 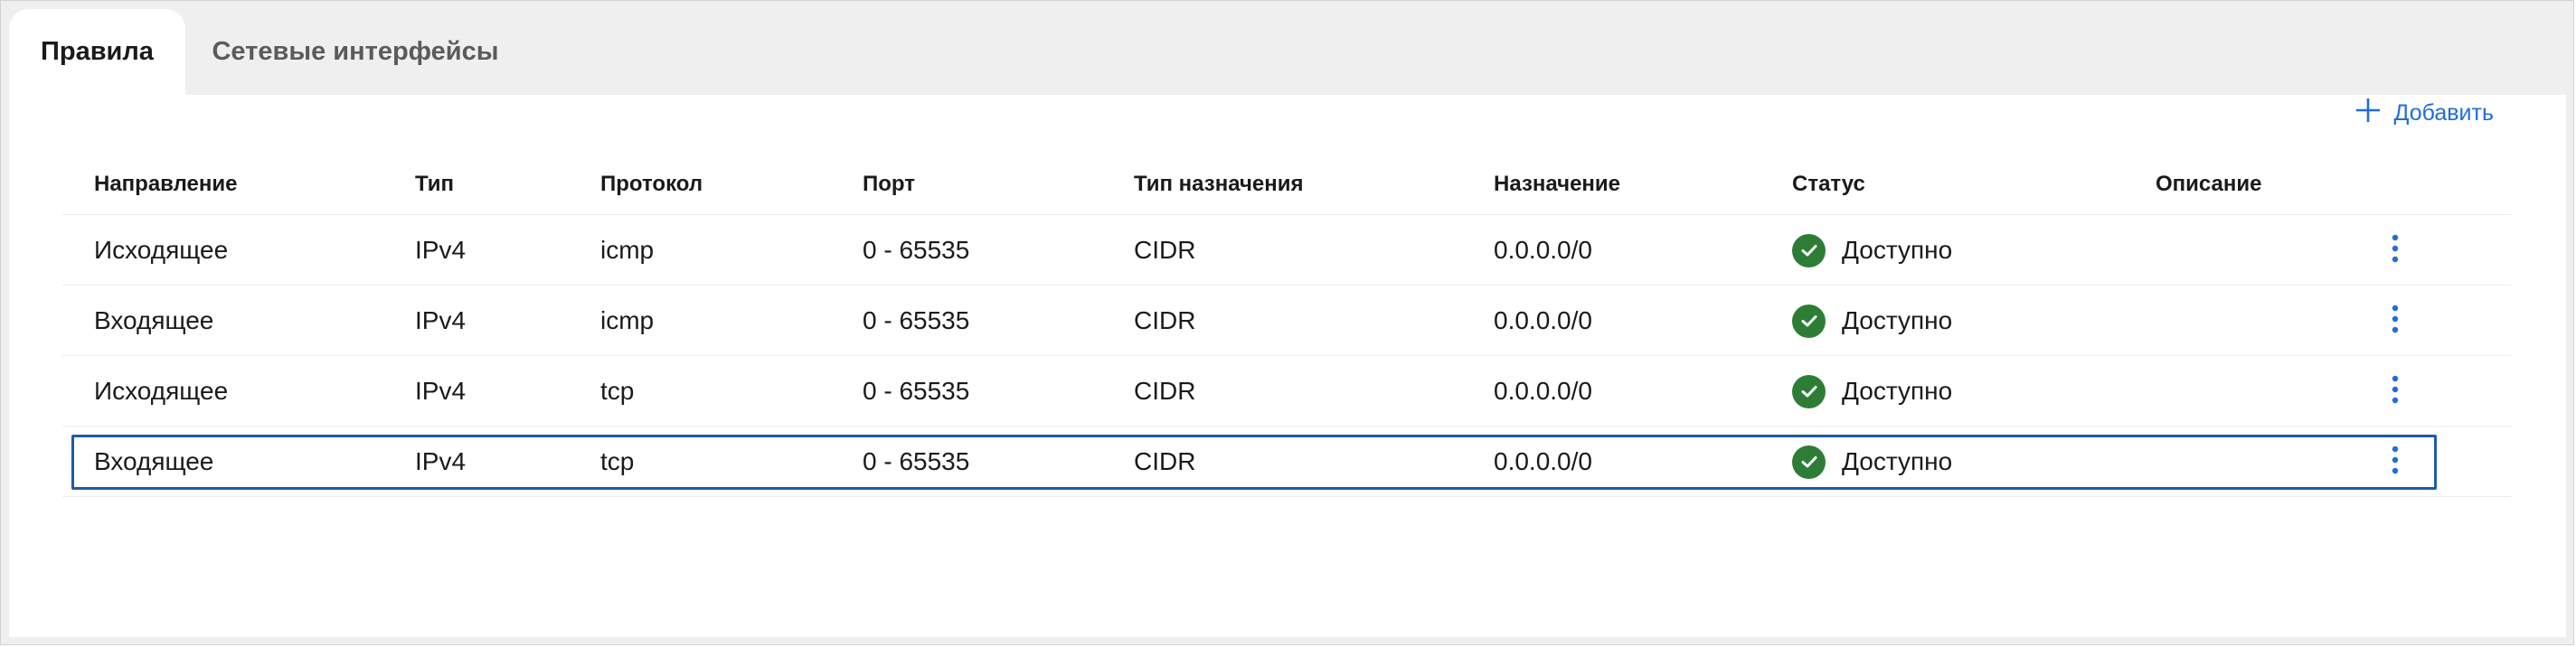 I want to click on column-header-port: Порт, so click(x=889, y=185).